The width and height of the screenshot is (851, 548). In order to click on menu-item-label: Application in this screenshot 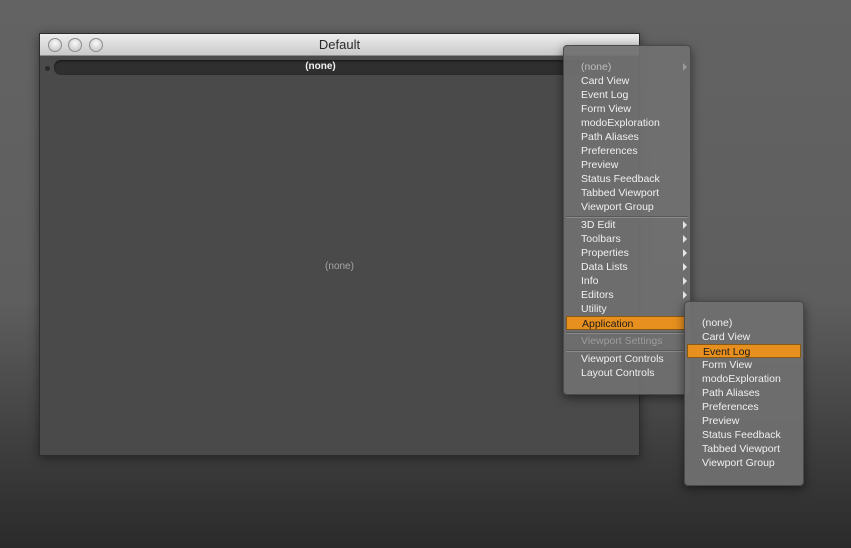, I will do `click(608, 324)`.